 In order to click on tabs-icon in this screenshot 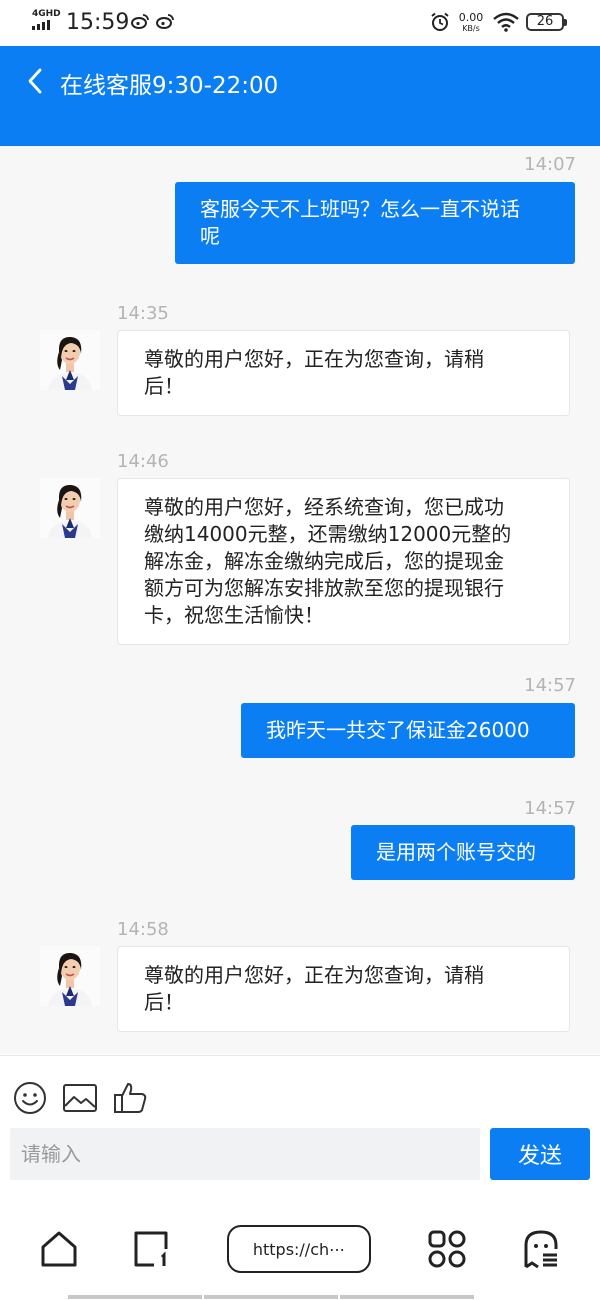, I will do `click(152, 1249)`.